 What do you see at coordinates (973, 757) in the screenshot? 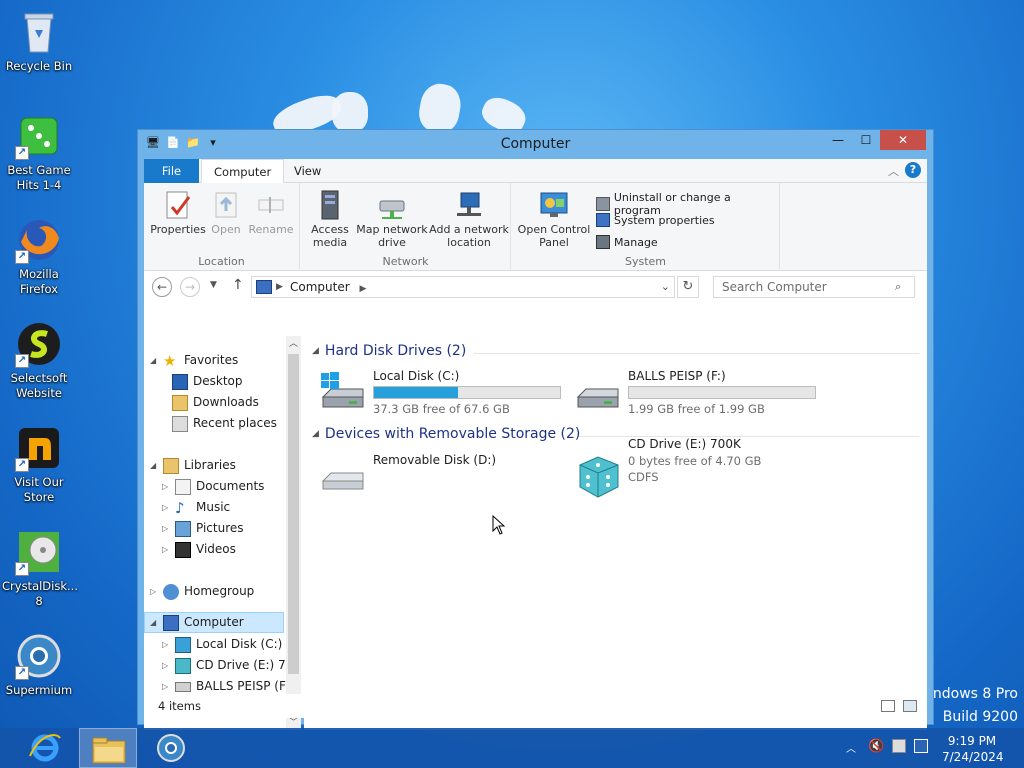
I see `clock-date: 7/24/2024` at bounding box center [973, 757].